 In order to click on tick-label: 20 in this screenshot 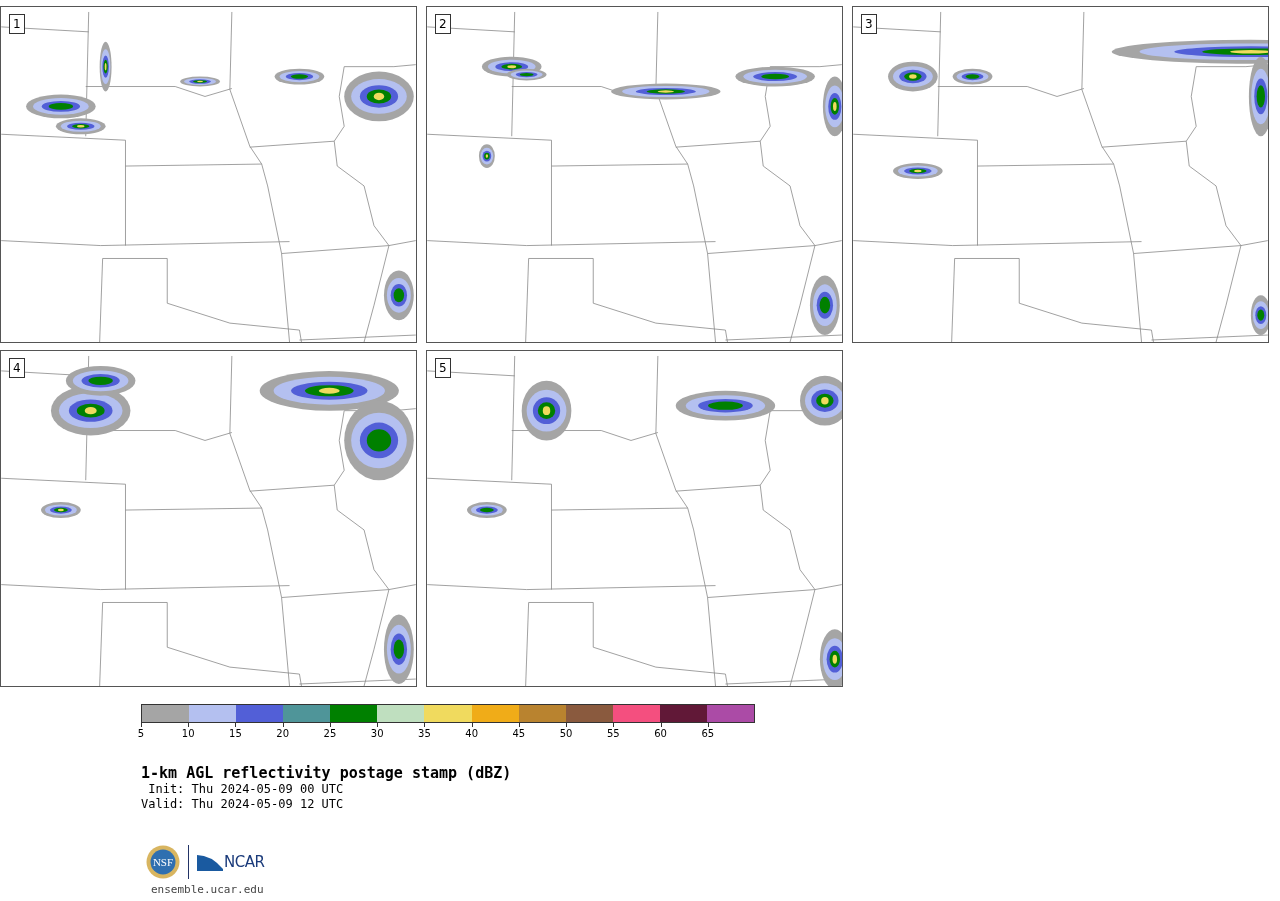, I will do `click(283, 733)`.